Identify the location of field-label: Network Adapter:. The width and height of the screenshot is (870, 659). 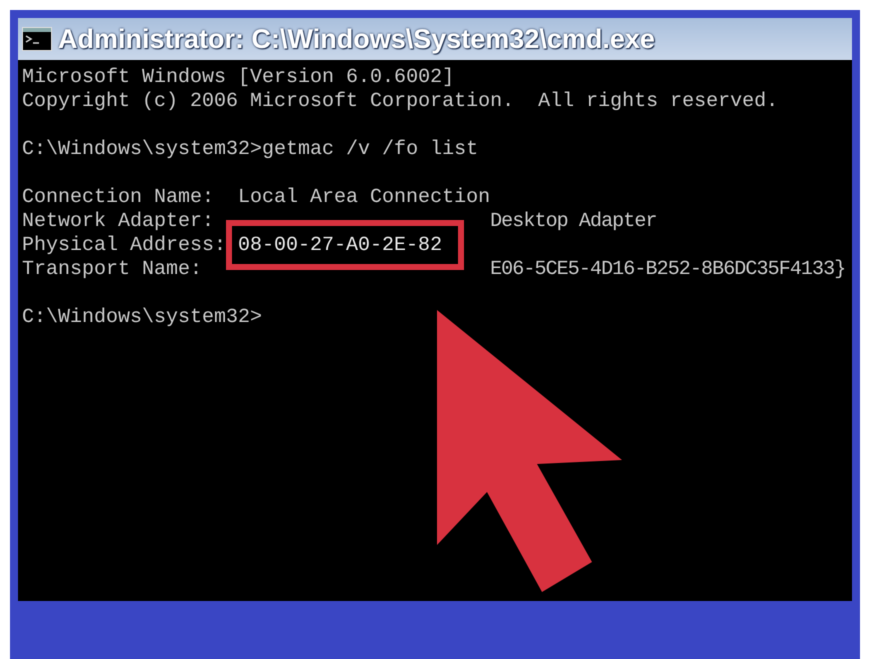
(119, 222).